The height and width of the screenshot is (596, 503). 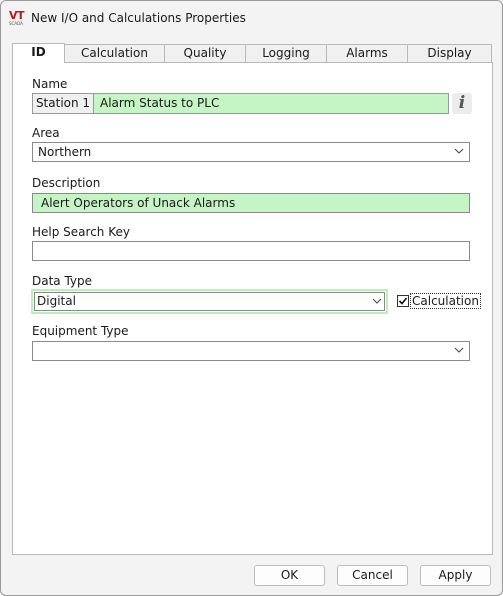 What do you see at coordinates (449, 53) in the screenshot?
I see `tab-display: Display` at bounding box center [449, 53].